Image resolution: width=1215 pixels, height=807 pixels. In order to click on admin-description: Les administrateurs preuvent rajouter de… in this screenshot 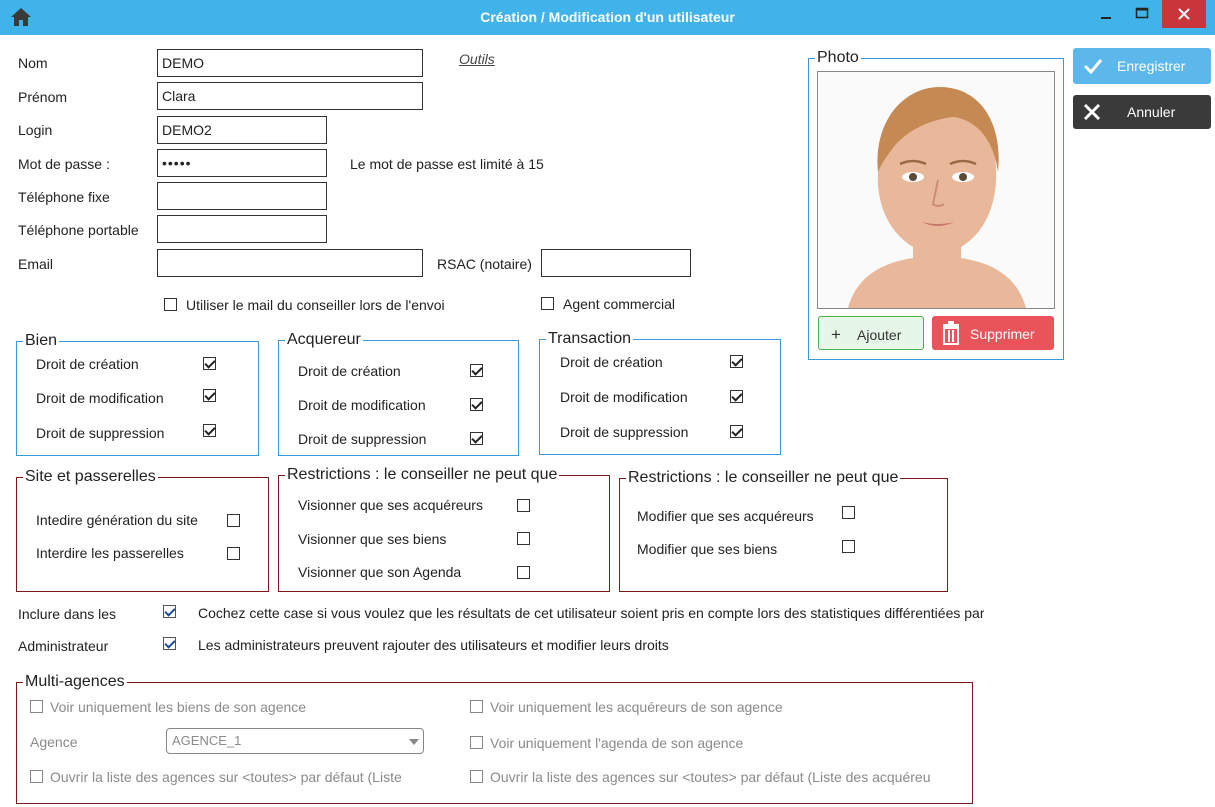, I will do `click(433, 645)`.